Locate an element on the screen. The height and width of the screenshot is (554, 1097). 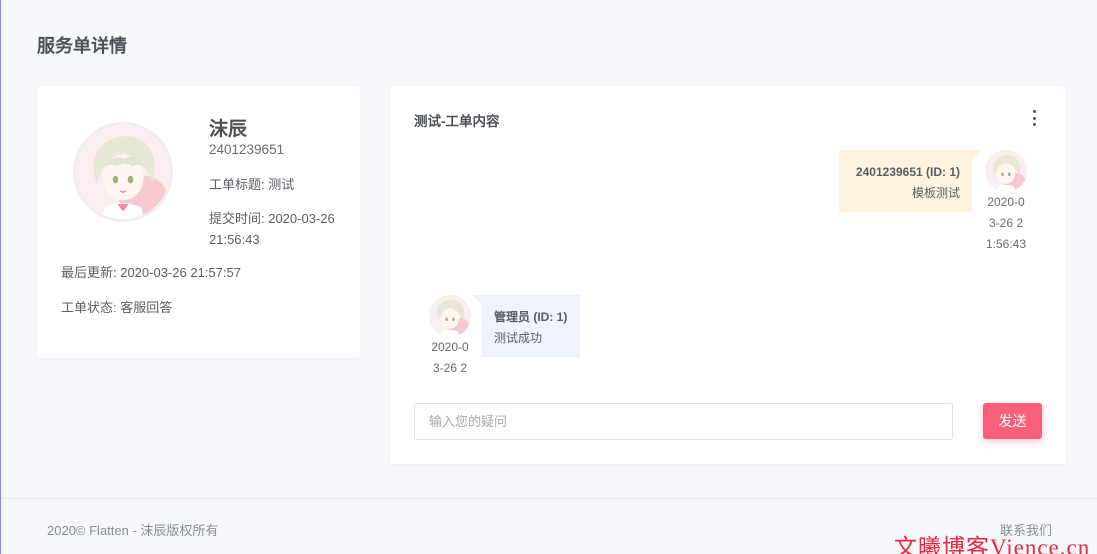
chat-title: 测试-工单内容 is located at coordinates (457, 121).